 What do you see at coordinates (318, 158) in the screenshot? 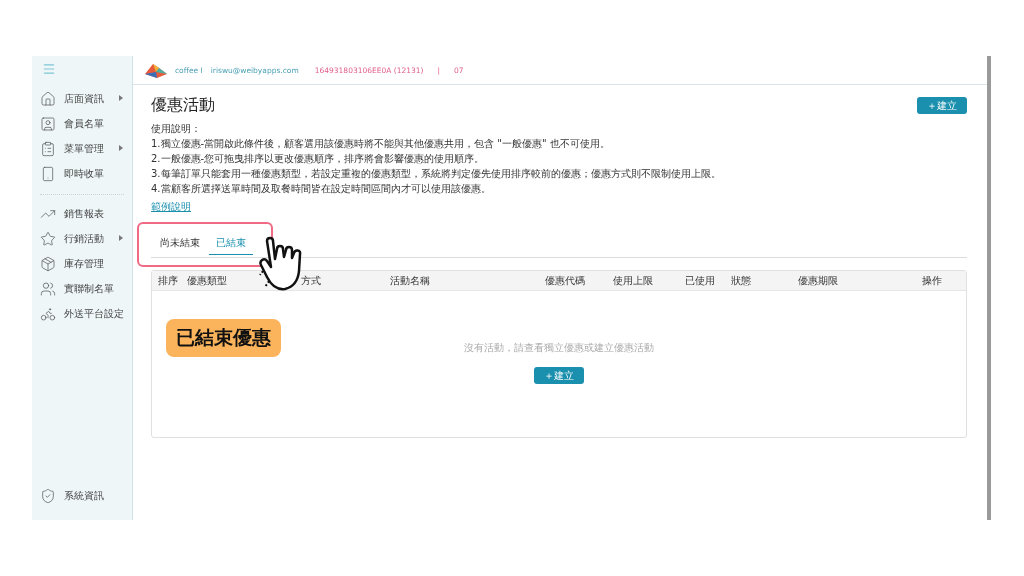
I see `instruction-line: 2.一般優惠-您可拖曳排序以更改優惠順序，排序將會影響優惠的使用順序。` at bounding box center [318, 158].